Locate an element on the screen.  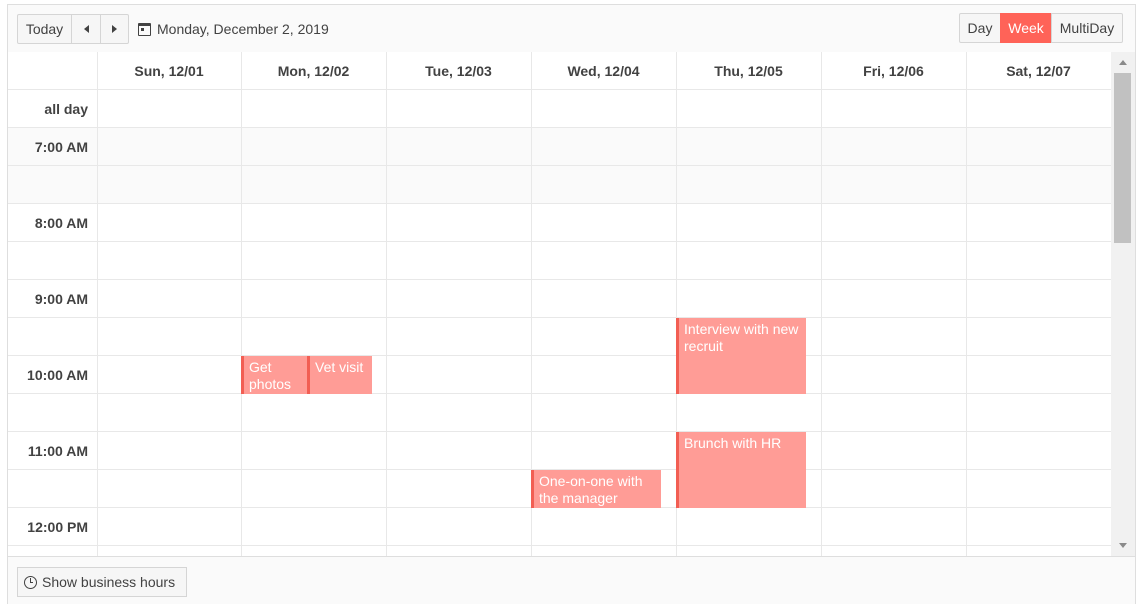
show-business-hours-button: Show business hours is located at coordinates (102, 582).